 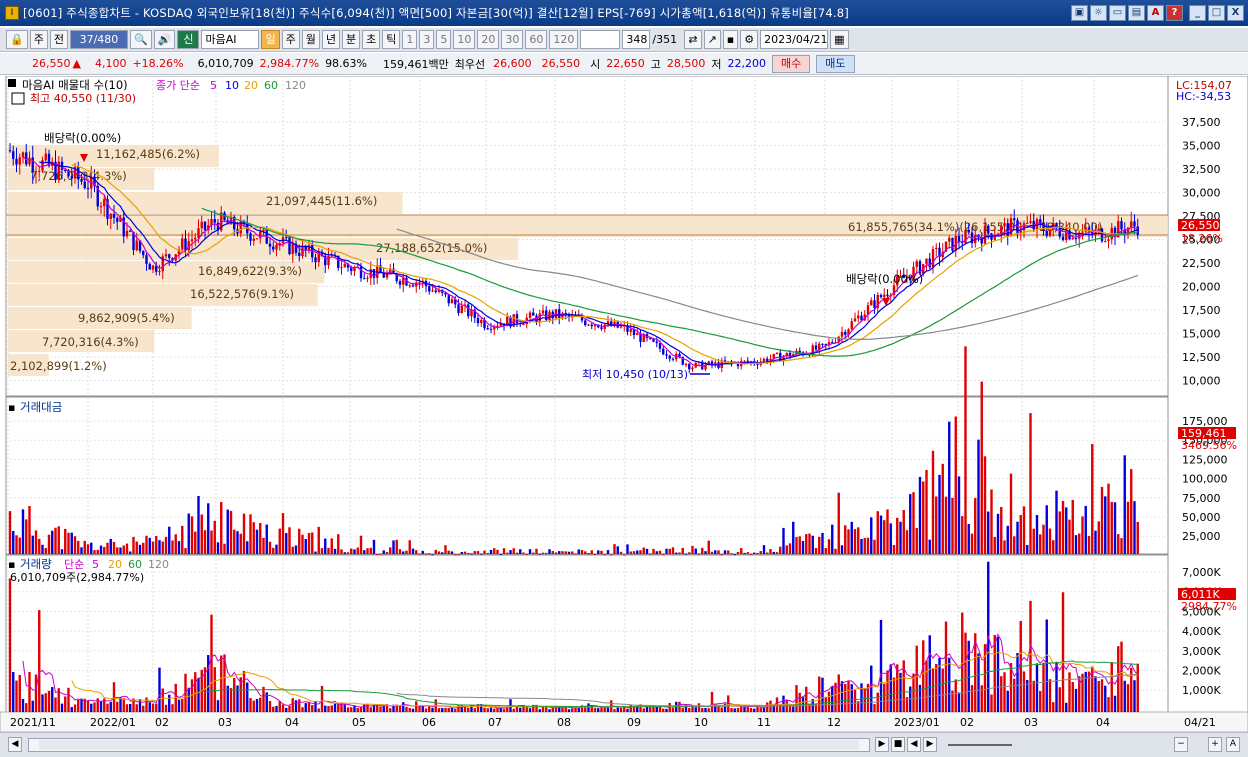 What do you see at coordinates (488, 39) in the screenshot?
I see `interval-20: 20` at bounding box center [488, 39].